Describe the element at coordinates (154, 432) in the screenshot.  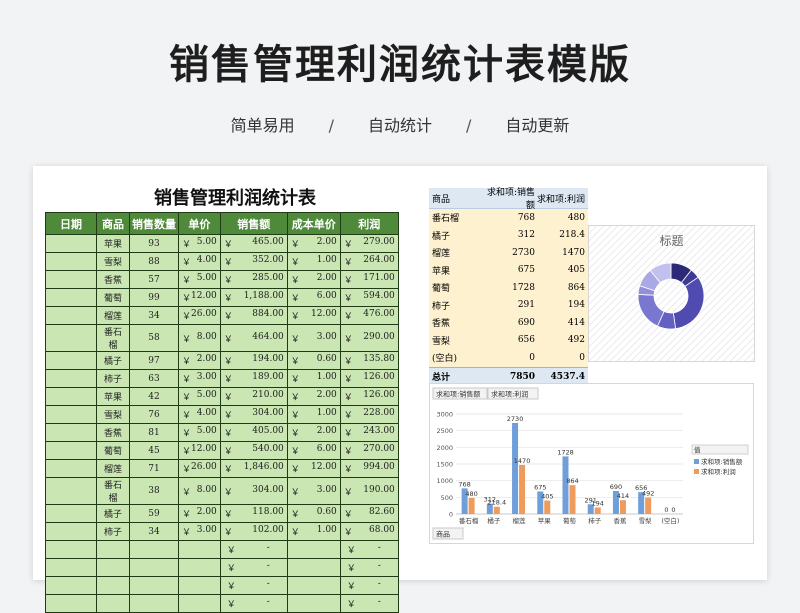
I see `cell-qty: 81` at that location.